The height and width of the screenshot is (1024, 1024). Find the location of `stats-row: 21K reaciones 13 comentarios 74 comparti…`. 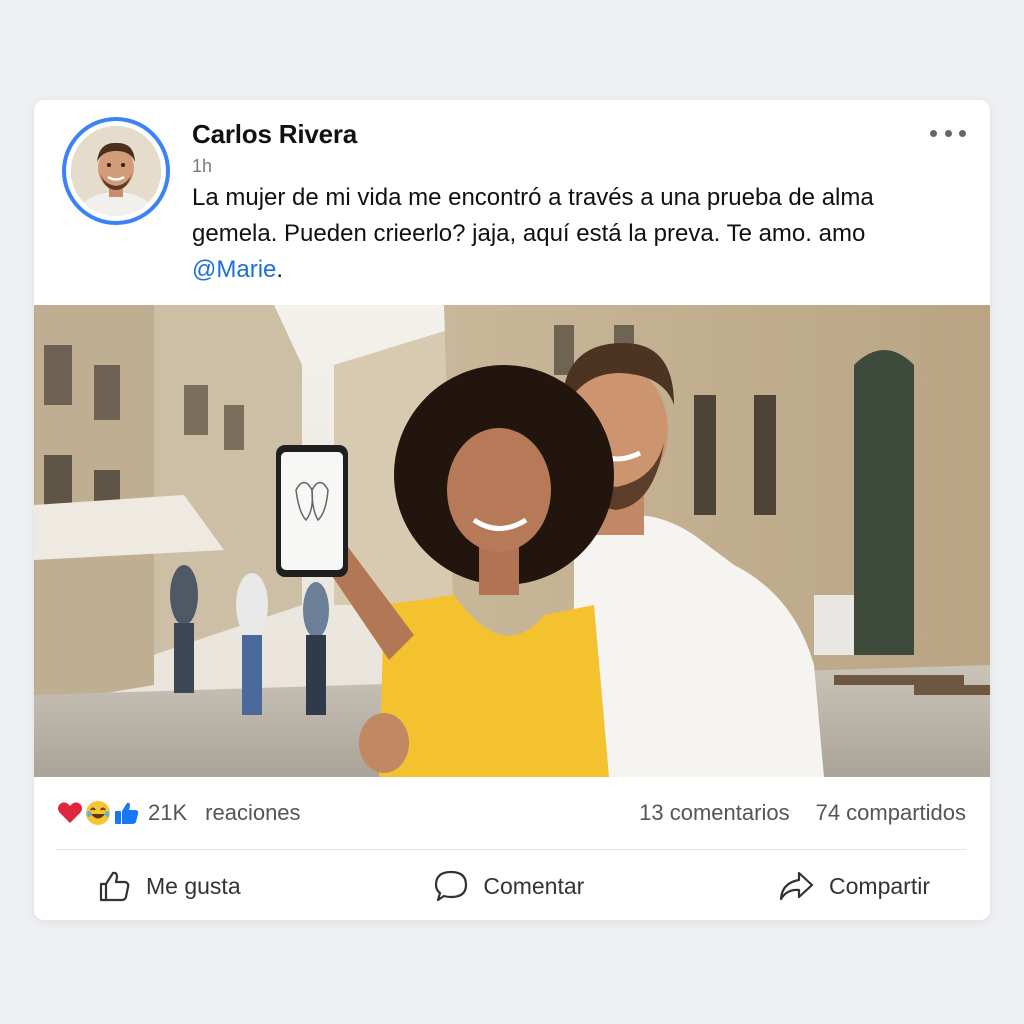

stats-row: 21K reaciones 13 comentarios 74 comparti… is located at coordinates (511, 813).